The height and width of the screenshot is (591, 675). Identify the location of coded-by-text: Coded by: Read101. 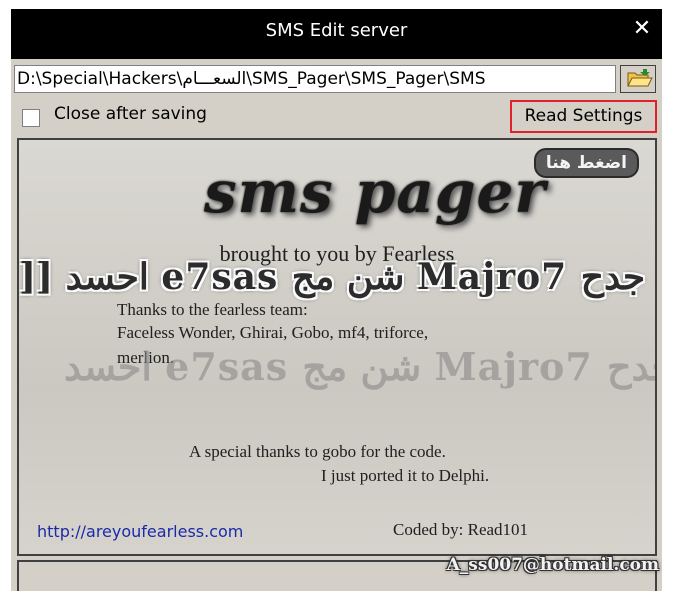
(461, 529).